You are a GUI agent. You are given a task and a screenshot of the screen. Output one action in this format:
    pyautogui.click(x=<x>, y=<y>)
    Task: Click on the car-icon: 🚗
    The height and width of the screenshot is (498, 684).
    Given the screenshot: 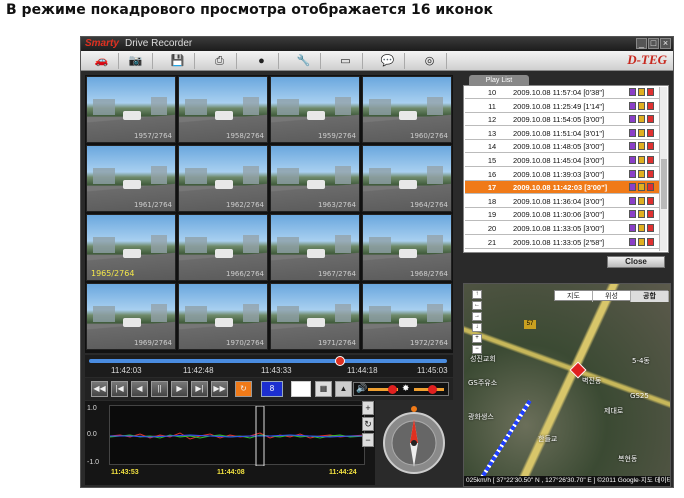 What is the action you would take?
    pyautogui.click(x=102, y=61)
    